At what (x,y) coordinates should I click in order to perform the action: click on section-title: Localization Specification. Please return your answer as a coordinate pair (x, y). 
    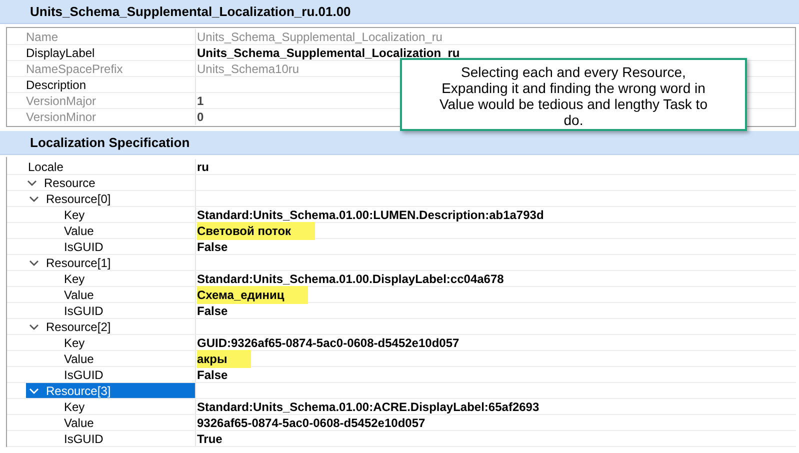
    Looking at the image, I should click on (110, 143).